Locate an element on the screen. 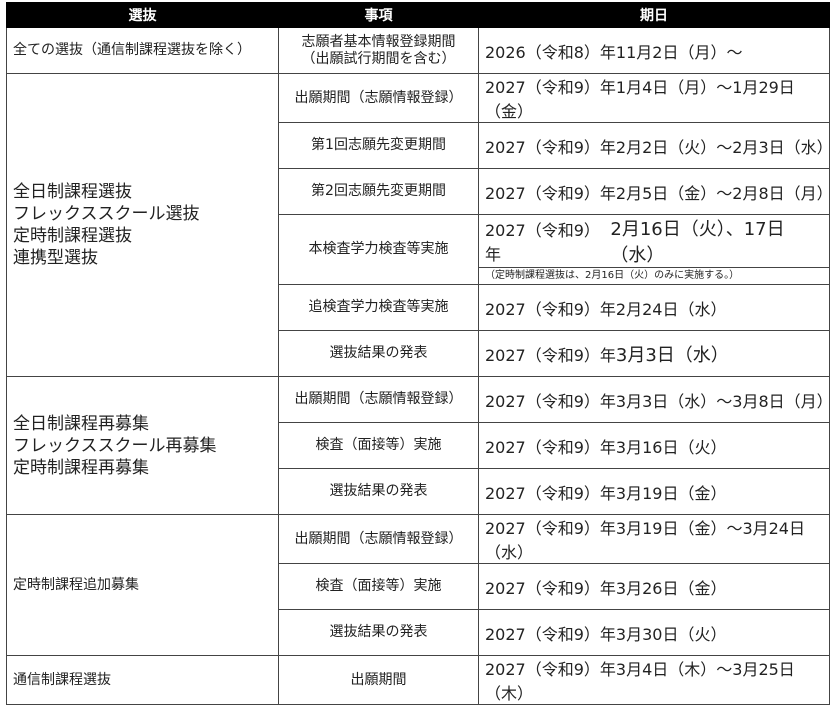 This screenshot has height=705, width=830. selection-all: 全ての選抜（通信制課程選抜を除く） is located at coordinates (142, 50).